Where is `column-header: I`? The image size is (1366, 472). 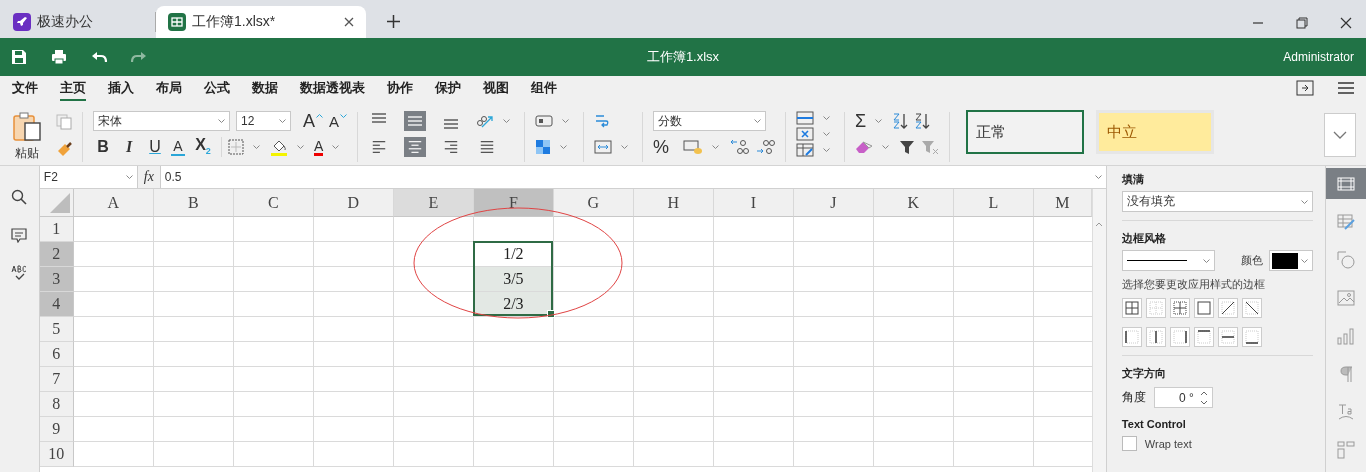
column-header: I is located at coordinates (753, 203).